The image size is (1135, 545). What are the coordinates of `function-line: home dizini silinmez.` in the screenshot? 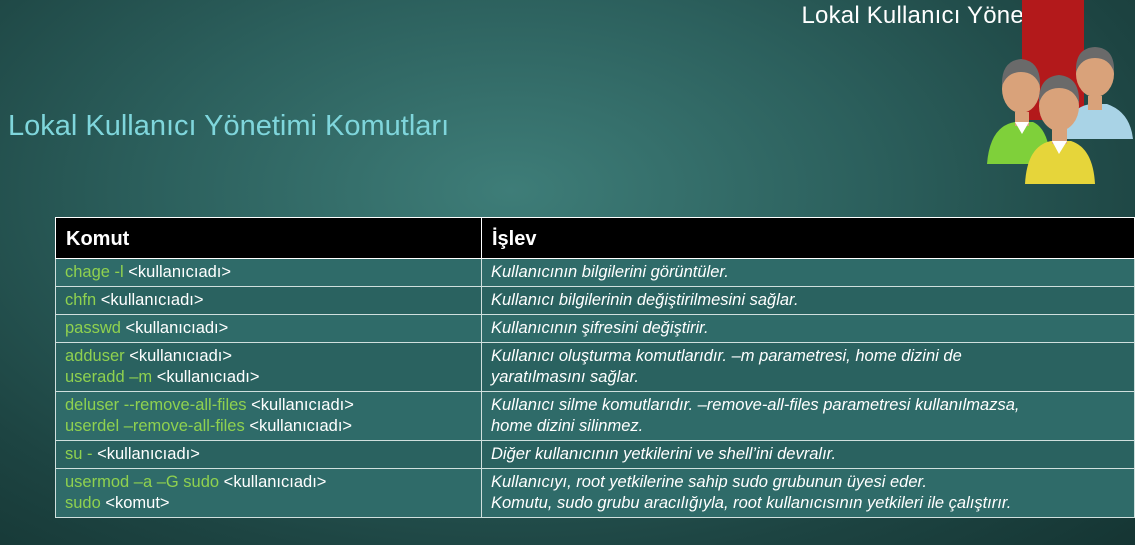 It's located at (567, 426).